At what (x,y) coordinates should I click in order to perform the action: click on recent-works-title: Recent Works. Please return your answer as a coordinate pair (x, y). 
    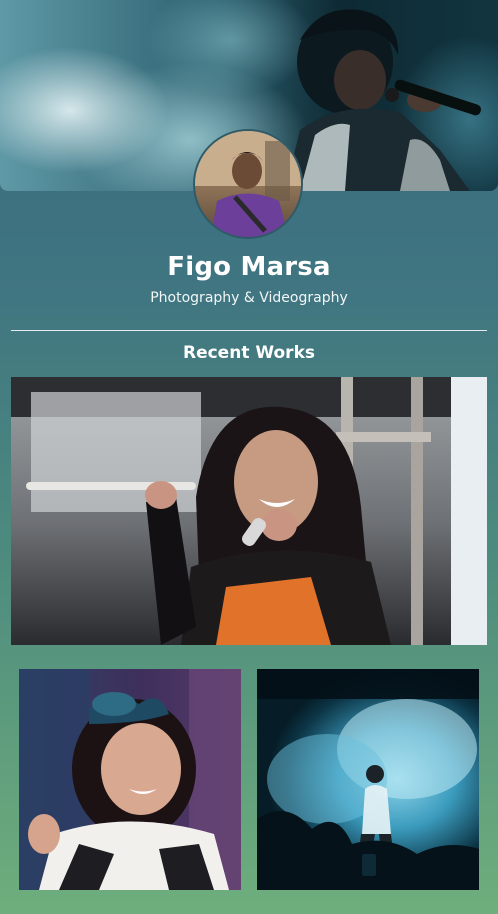
    Looking at the image, I should click on (248, 353).